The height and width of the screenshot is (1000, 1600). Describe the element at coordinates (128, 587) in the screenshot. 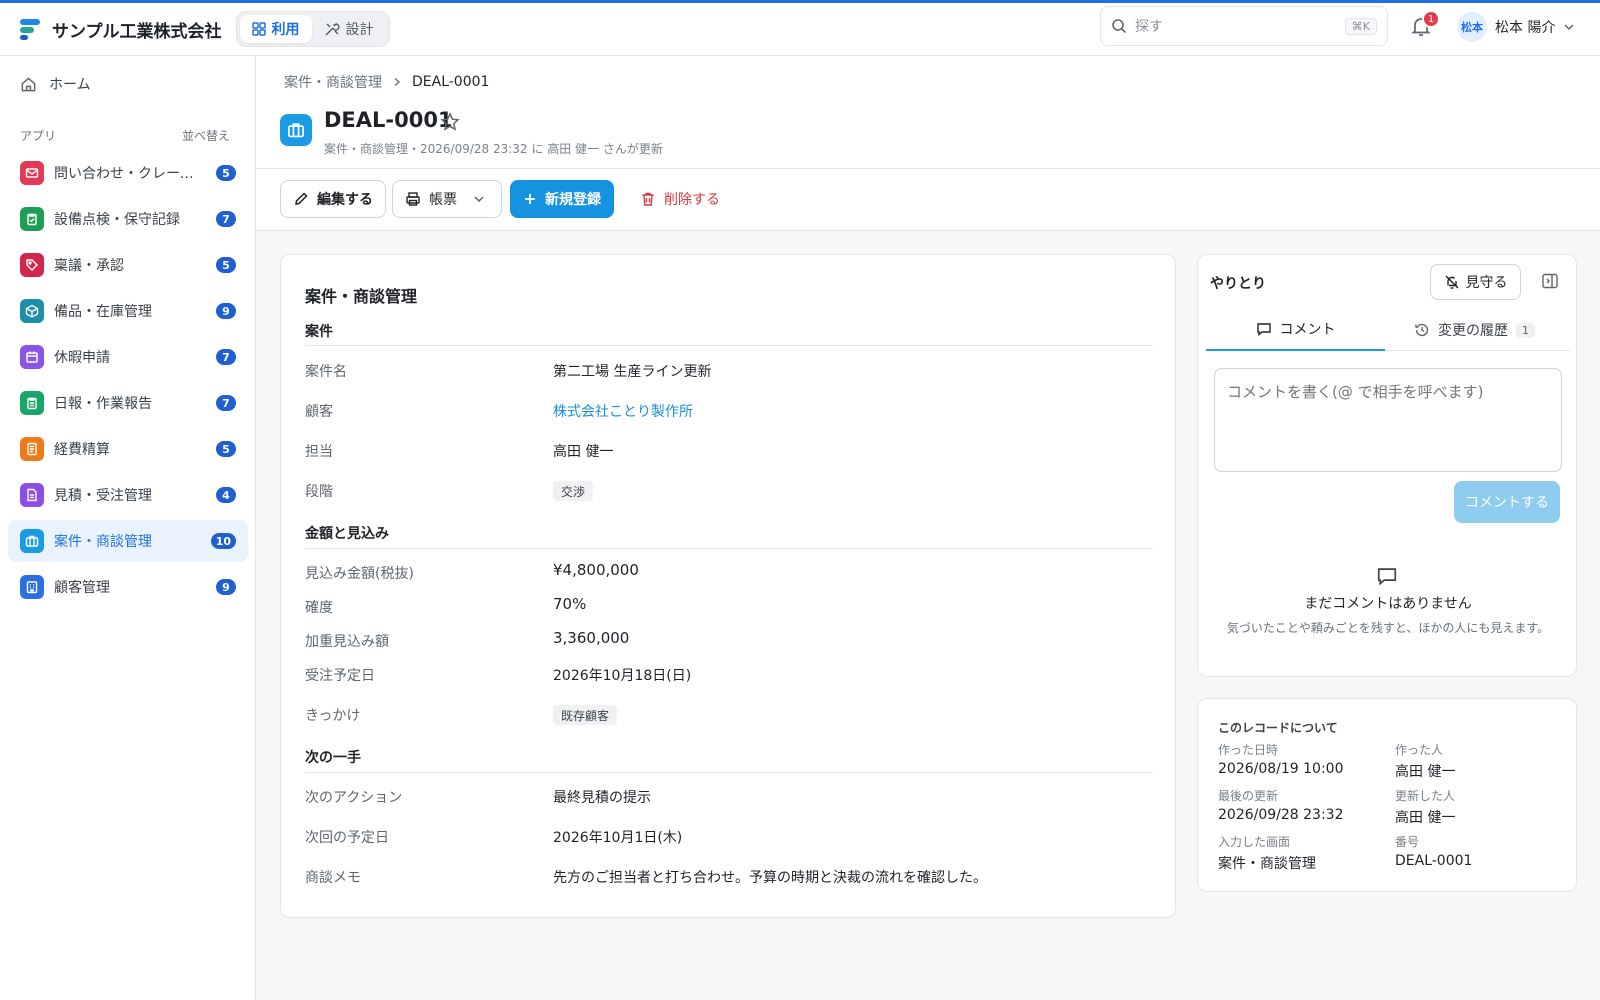

I see `sidebar-item-customers: 顧客管理 9` at that location.